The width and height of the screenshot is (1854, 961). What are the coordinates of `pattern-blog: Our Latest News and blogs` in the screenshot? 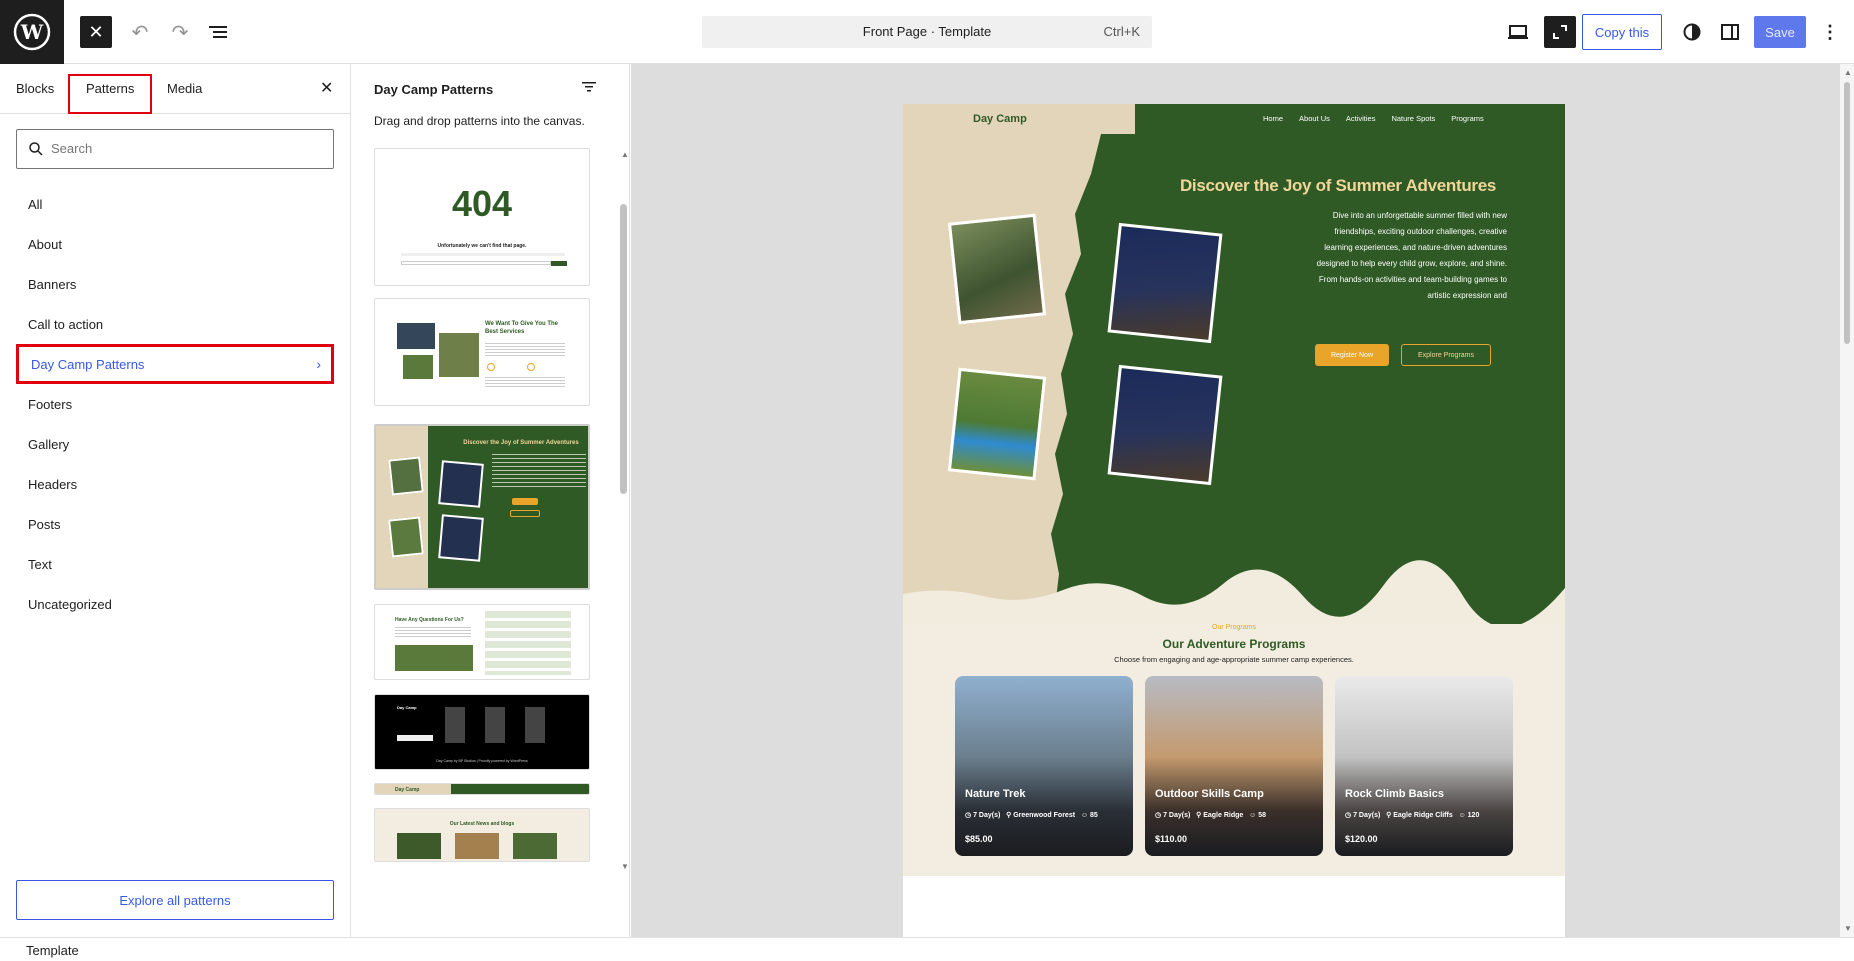 It's located at (482, 835).